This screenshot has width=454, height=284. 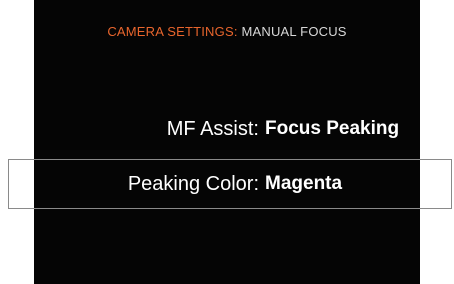 I want to click on menu-header: CAMERA SETTINGS: MANUAL FOCUS, so click(x=227, y=31).